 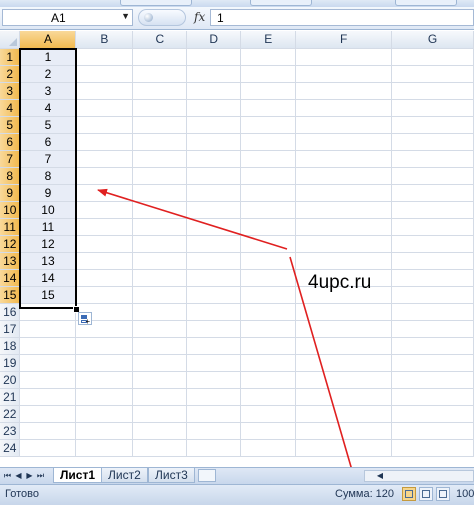 What do you see at coordinates (340, 282) in the screenshot?
I see `annotation-site-label: 4upc.ru` at bounding box center [340, 282].